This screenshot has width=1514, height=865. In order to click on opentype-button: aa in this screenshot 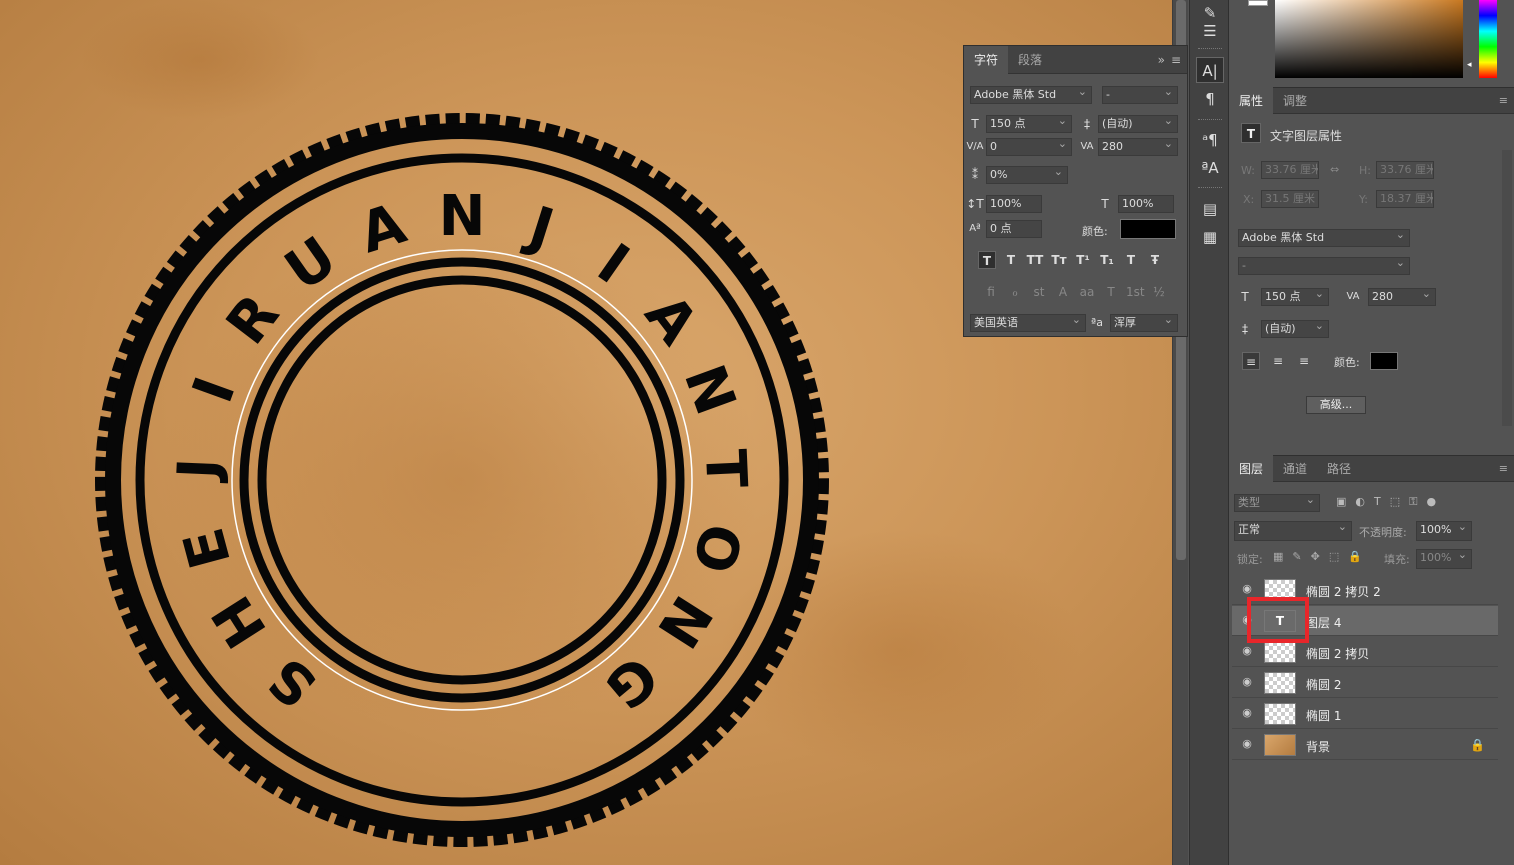, I will do `click(1087, 292)`.